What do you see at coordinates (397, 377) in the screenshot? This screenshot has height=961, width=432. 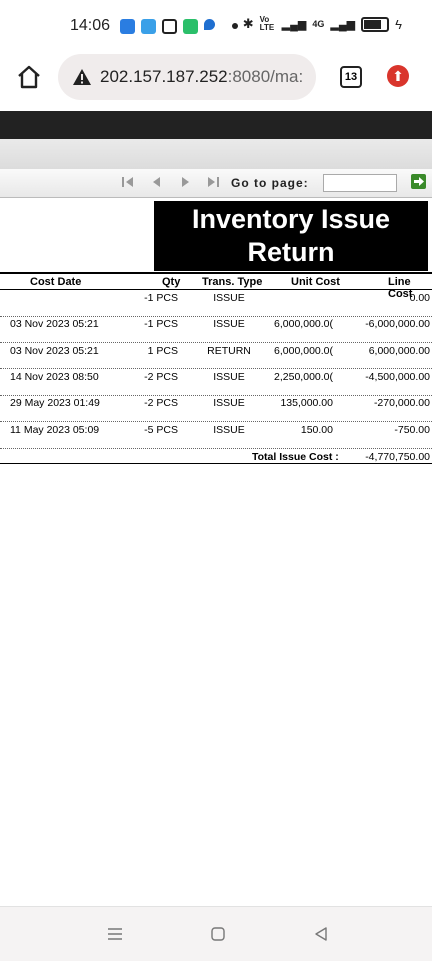 I see `line-cost-cell: -4,500,000.00` at bounding box center [397, 377].